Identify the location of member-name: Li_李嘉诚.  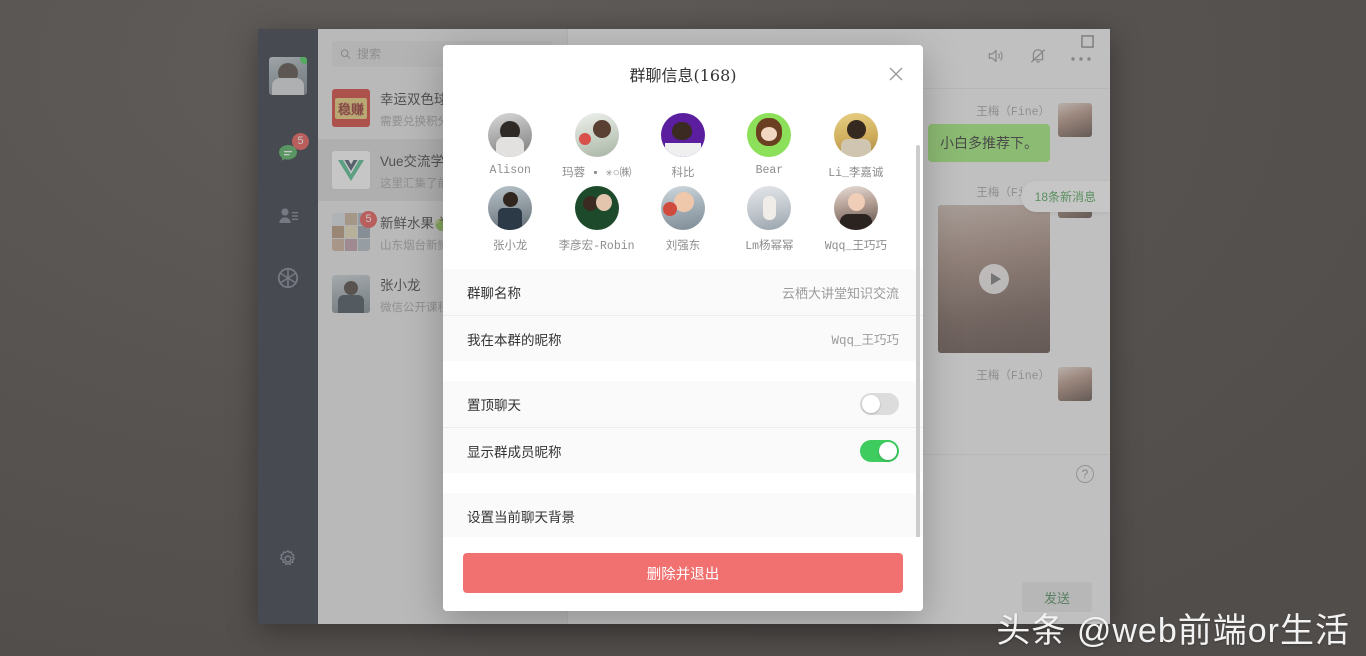
(856, 173).